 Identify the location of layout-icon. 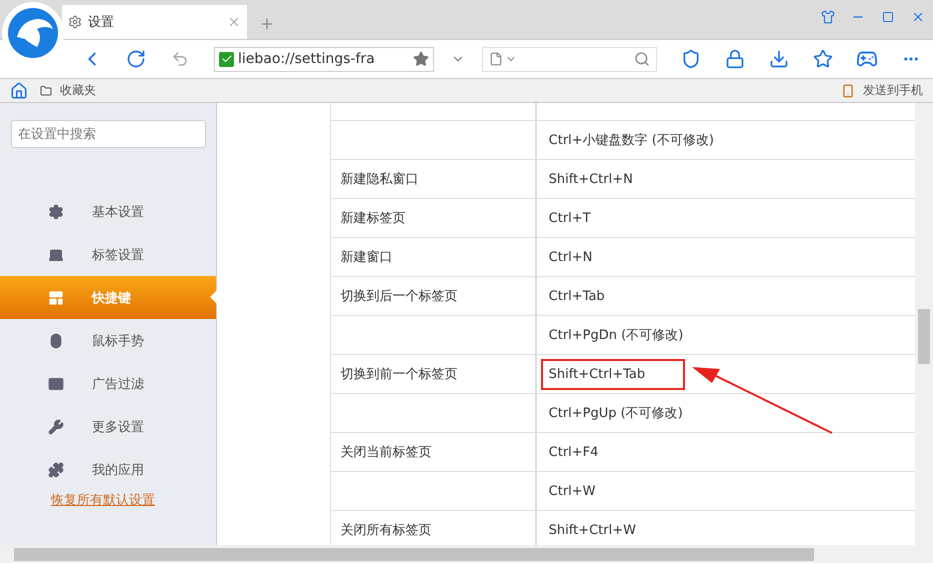
(56, 298).